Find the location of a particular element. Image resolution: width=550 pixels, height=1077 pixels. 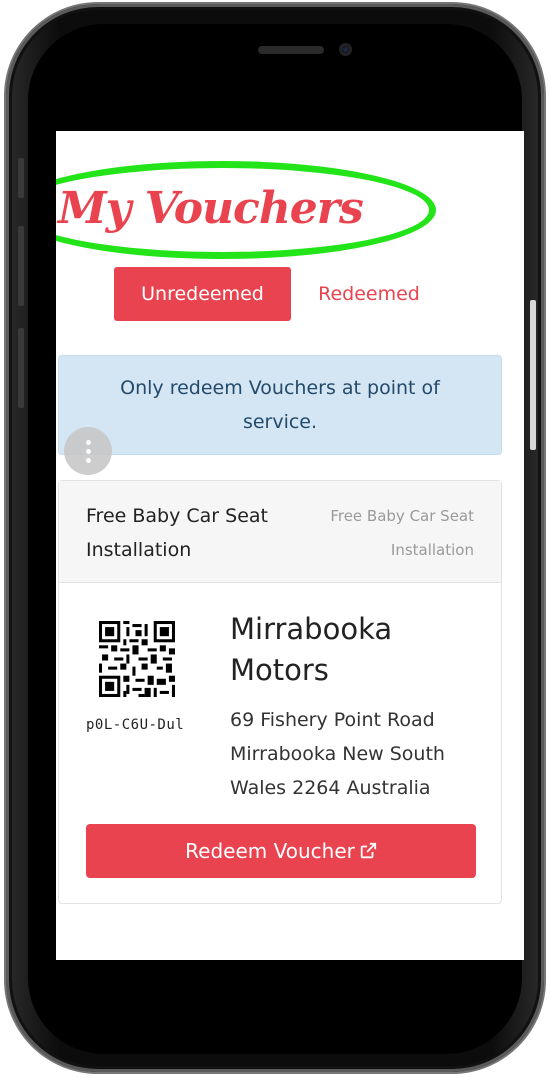

external-link-icon is located at coordinates (368, 850).